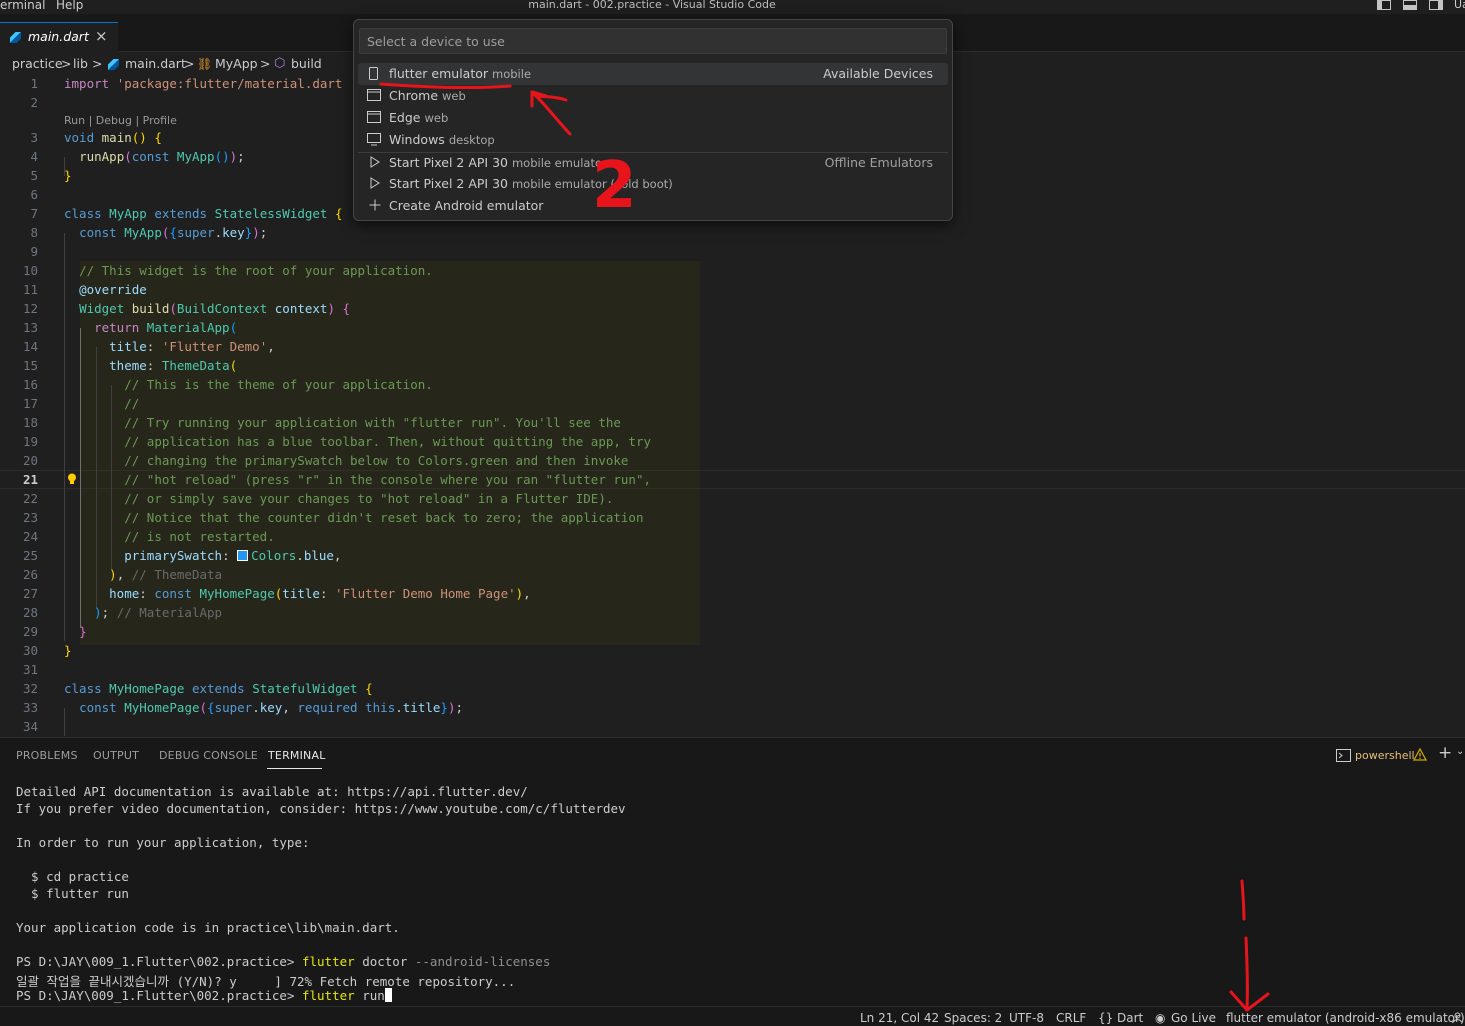 The image size is (1465, 1026). Describe the element at coordinates (169, 346) in the screenshot. I see `code-line: title: 'Flutter Demo',` at that location.